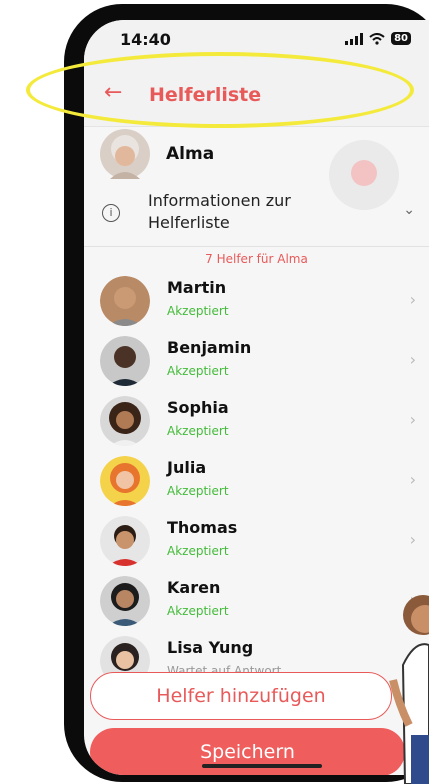 This screenshot has width=429, height=784. What do you see at coordinates (262, 766) in the screenshot?
I see `home-indicator` at bounding box center [262, 766].